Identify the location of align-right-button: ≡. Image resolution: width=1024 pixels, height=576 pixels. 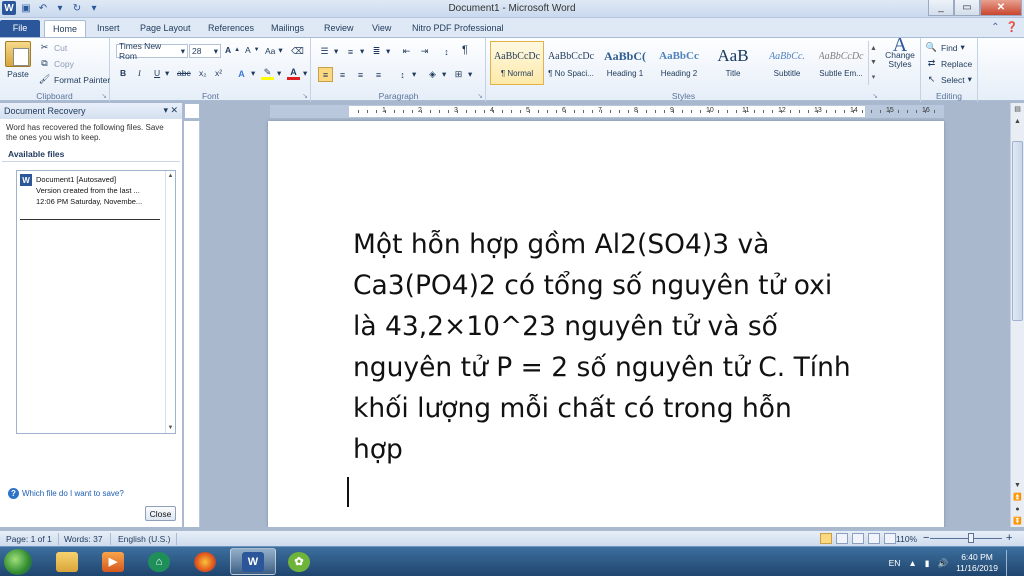
(360, 74).